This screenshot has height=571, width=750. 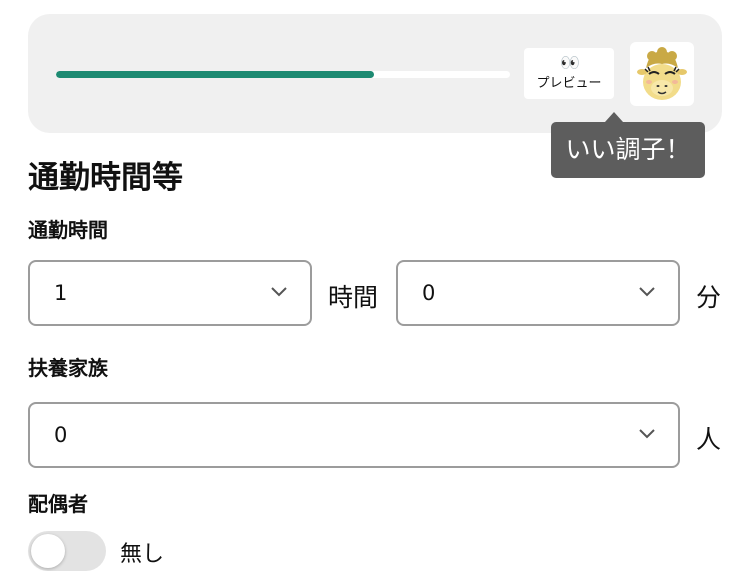 I want to click on dependents-select: 0, so click(x=354, y=435).